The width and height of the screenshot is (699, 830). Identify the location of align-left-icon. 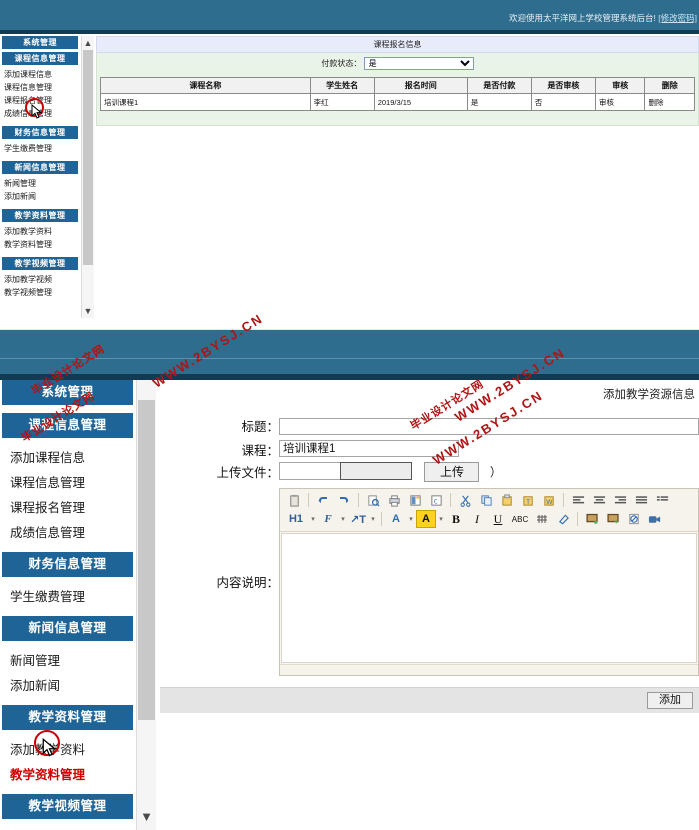
(578, 500).